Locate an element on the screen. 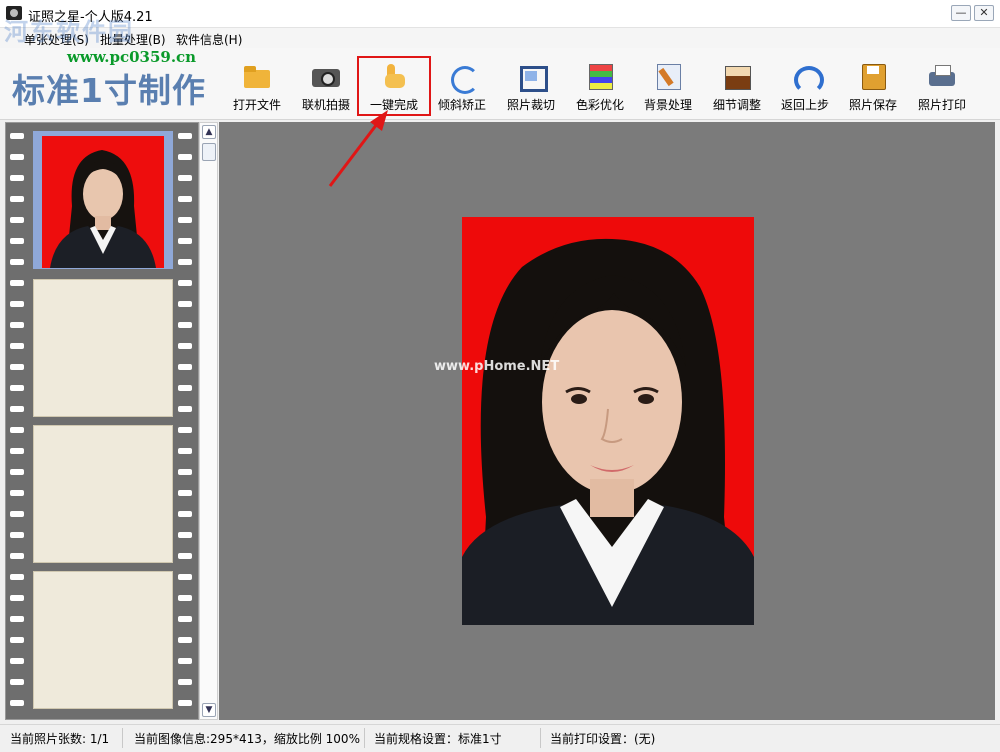 The image size is (1000, 752). undo-button: 返回上步 is located at coordinates (805, 87).